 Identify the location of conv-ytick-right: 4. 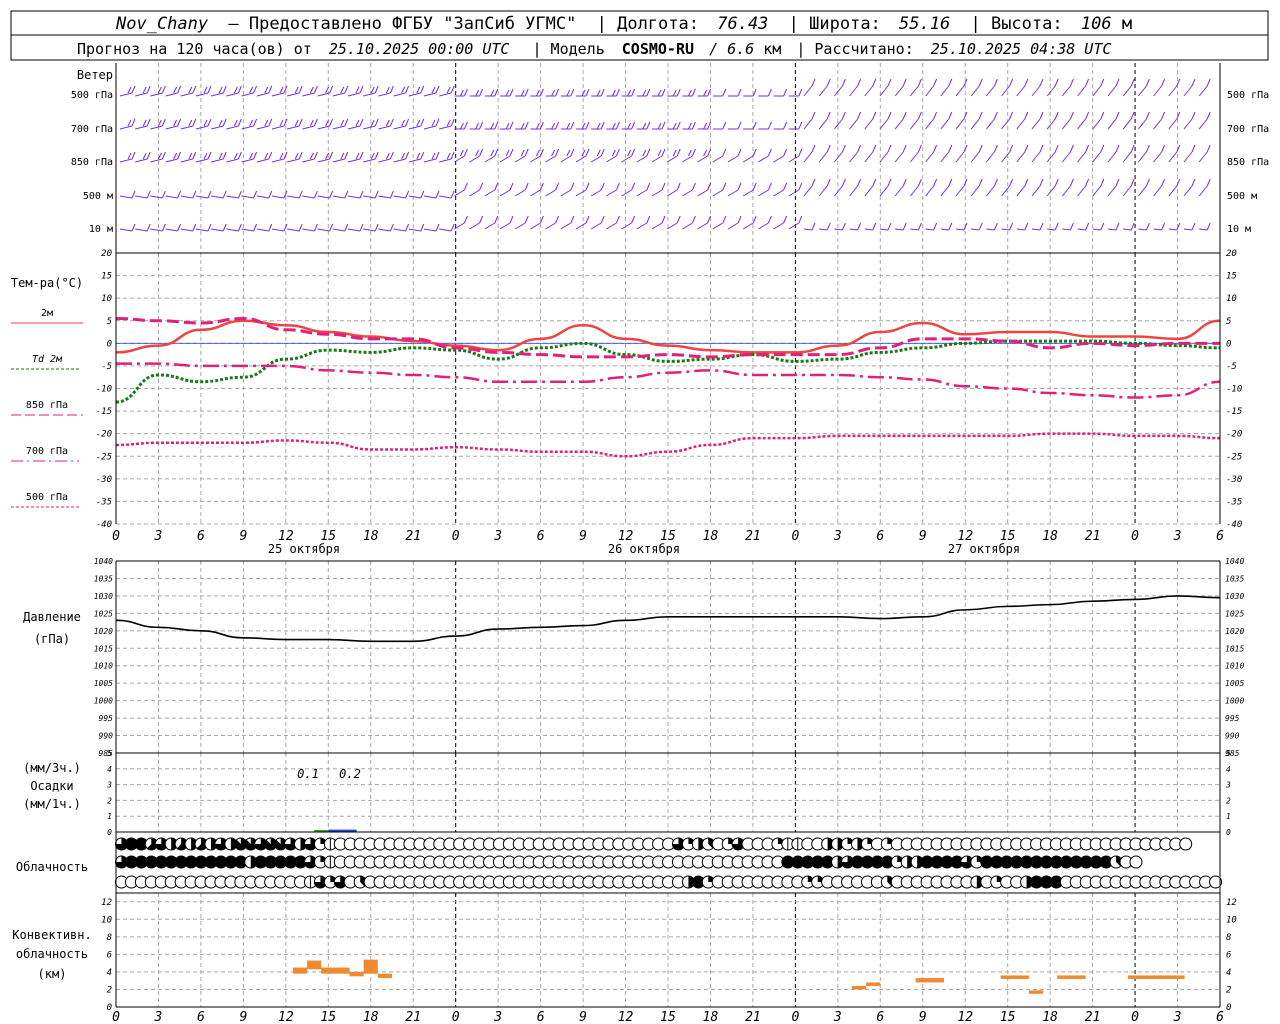
(1228, 973).